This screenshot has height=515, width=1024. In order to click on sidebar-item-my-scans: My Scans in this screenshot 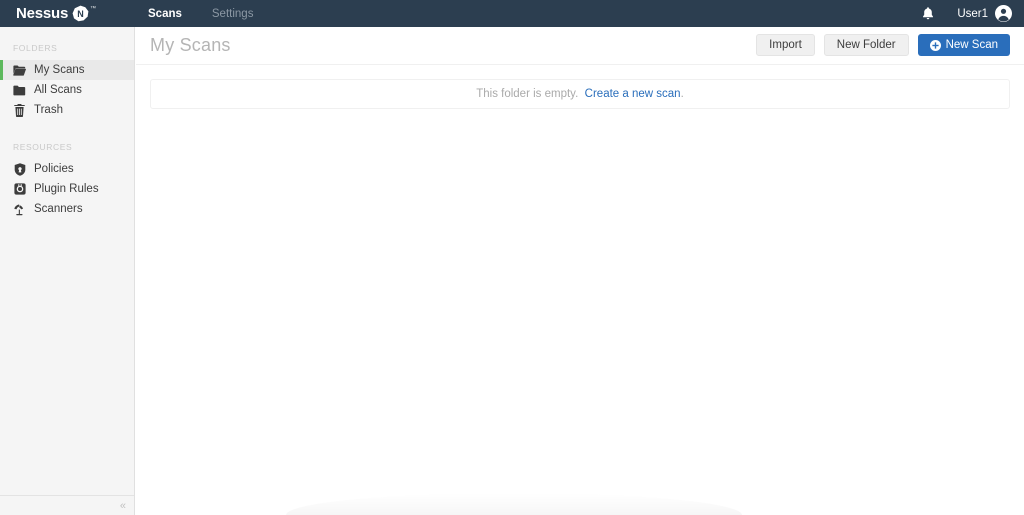, I will do `click(67, 70)`.